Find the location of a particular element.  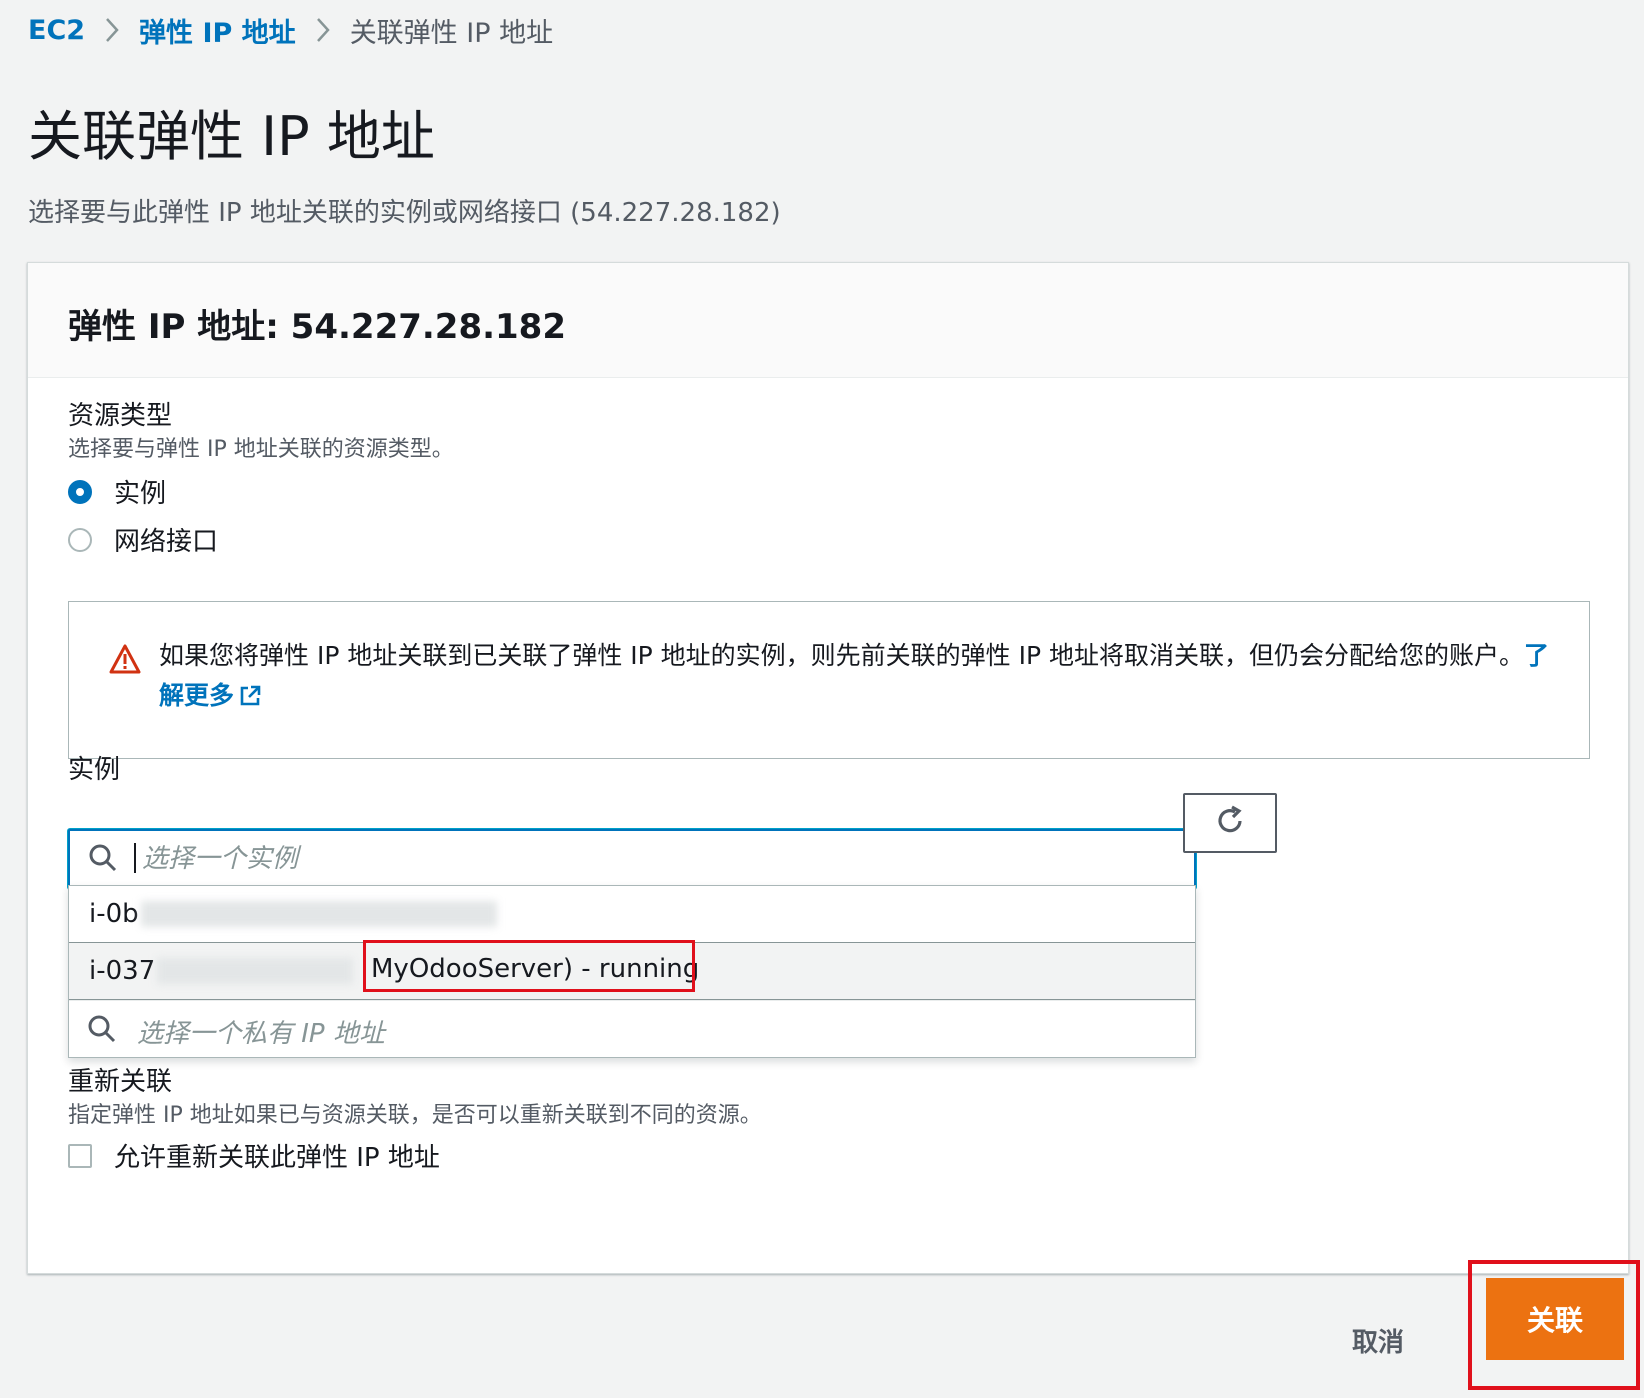

page-description: 选择要与此弹性 IP 地址关联的实例或网络接口 (54.227.28.182) is located at coordinates (404, 213).